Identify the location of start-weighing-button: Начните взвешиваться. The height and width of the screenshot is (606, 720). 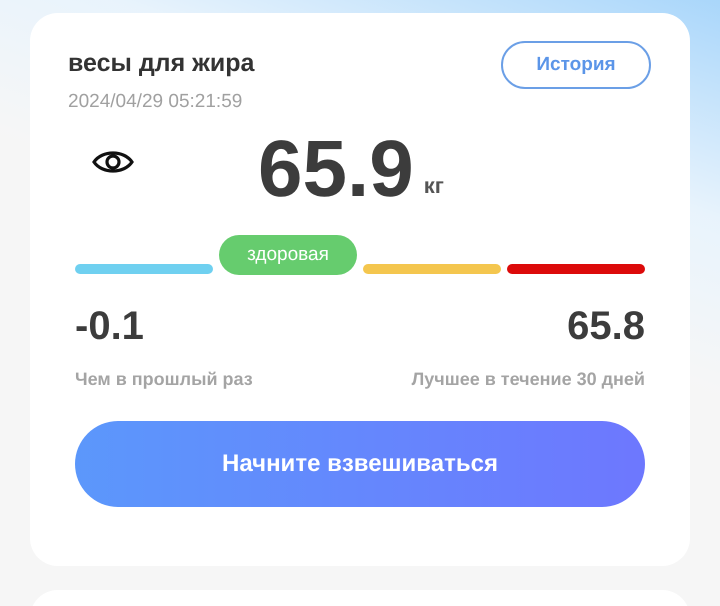
(360, 464).